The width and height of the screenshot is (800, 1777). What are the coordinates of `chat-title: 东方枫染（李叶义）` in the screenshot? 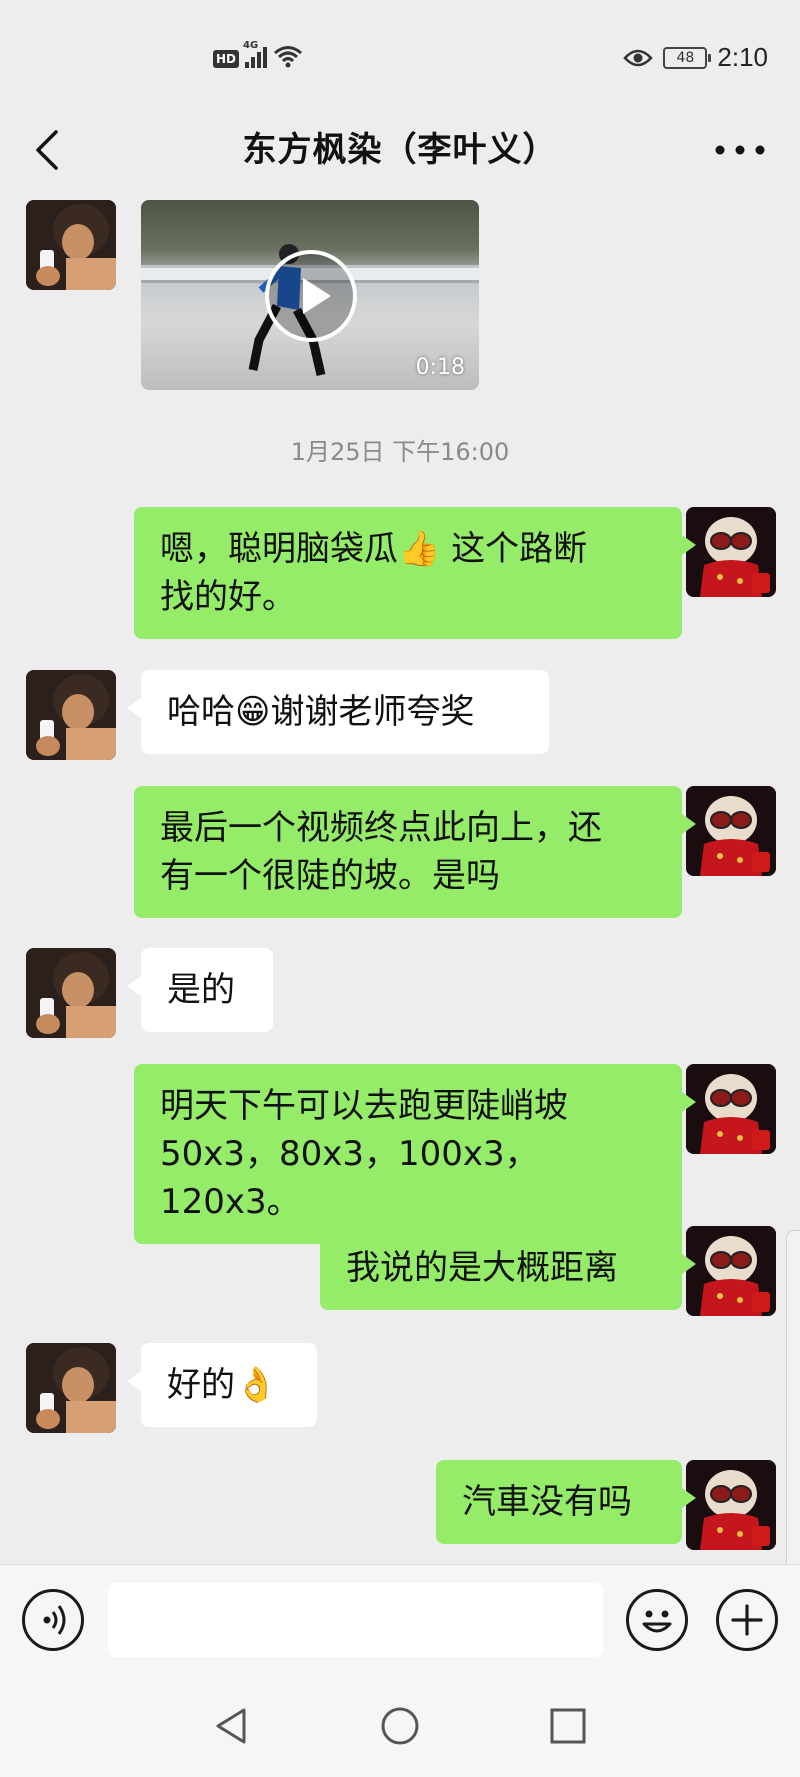 It's located at (400, 150).